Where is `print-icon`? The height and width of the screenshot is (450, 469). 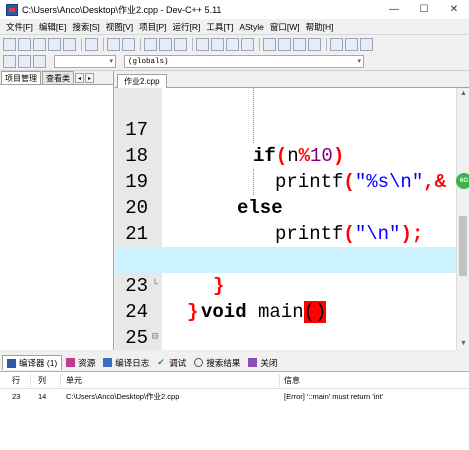
print-icon is located at coordinates (91, 44).